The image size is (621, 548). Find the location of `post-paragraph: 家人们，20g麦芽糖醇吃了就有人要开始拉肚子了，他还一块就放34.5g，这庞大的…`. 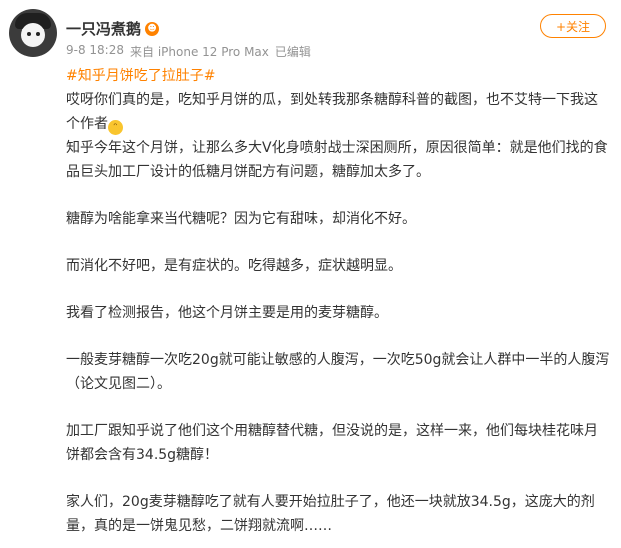

post-paragraph: 家人们，20g麦芽糖醇吃了就有人要开始拉肚子了，他还一块就放34.5g，这庞大的… is located at coordinates (330, 514).